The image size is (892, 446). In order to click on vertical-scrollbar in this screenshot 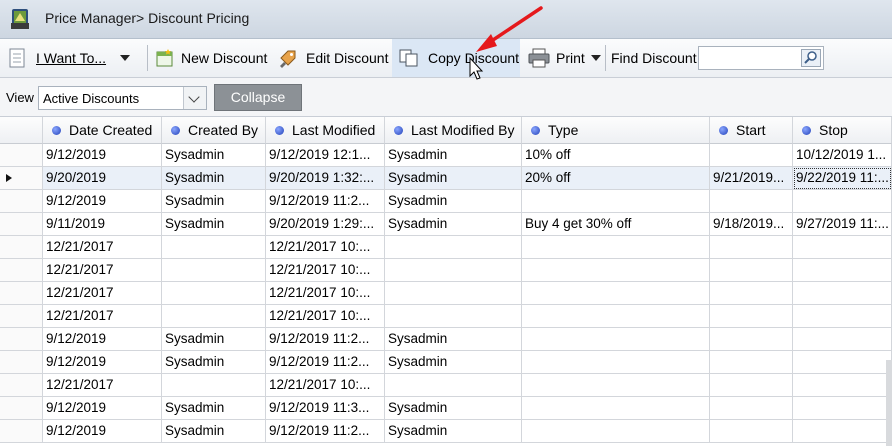, I will do `click(889, 403)`.